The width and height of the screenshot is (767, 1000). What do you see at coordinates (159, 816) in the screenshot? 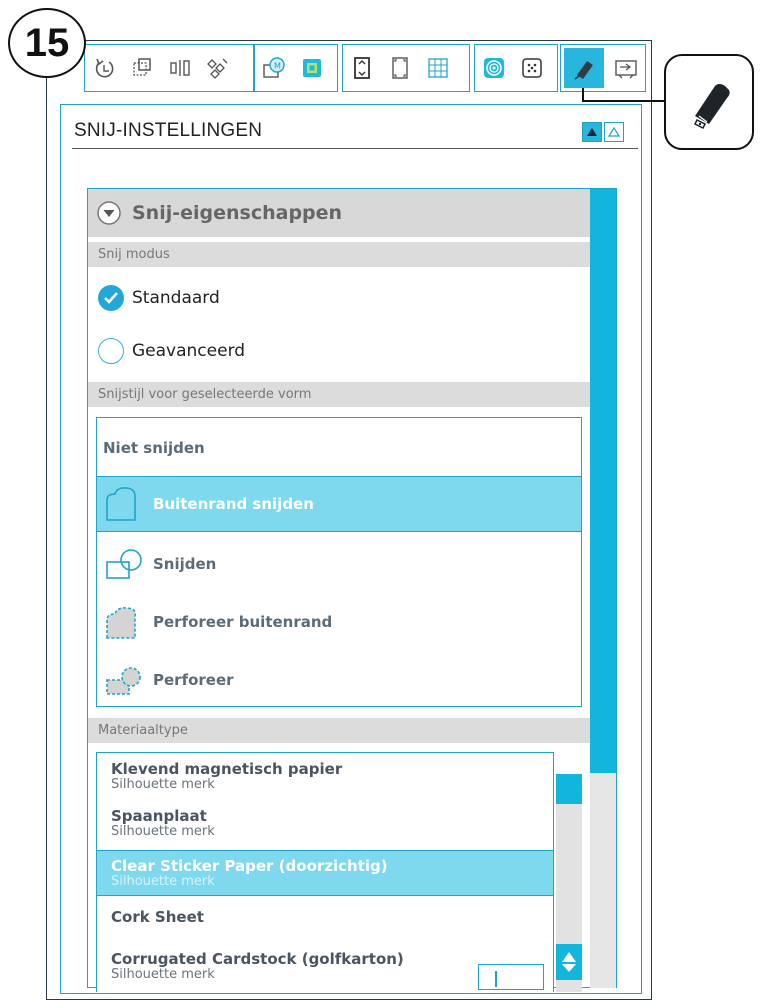
I see `material-name: Spaanplaat` at bounding box center [159, 816].